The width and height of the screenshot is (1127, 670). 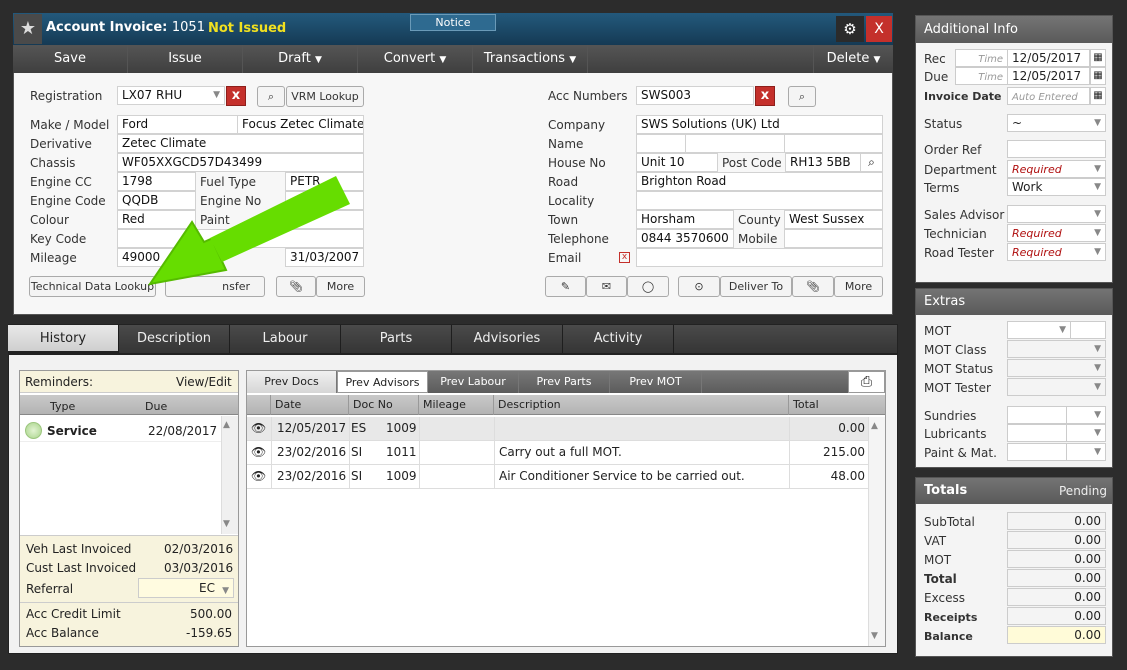 I want to click on order-ref-field, so click(x=1056, y=149).